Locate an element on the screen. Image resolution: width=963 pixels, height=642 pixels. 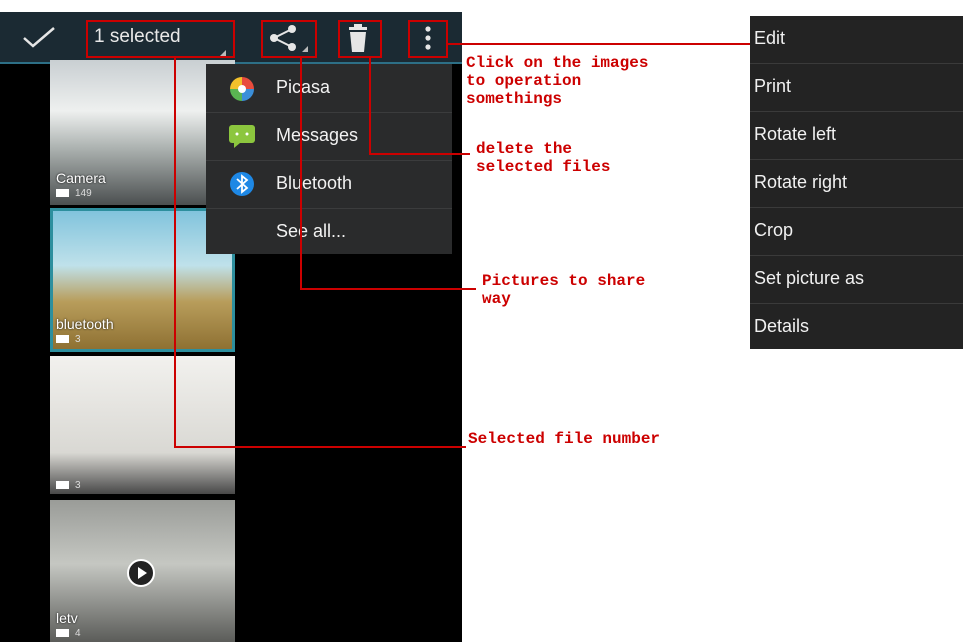
menu-item-edit: Edit is located at coordinates (856, 40).